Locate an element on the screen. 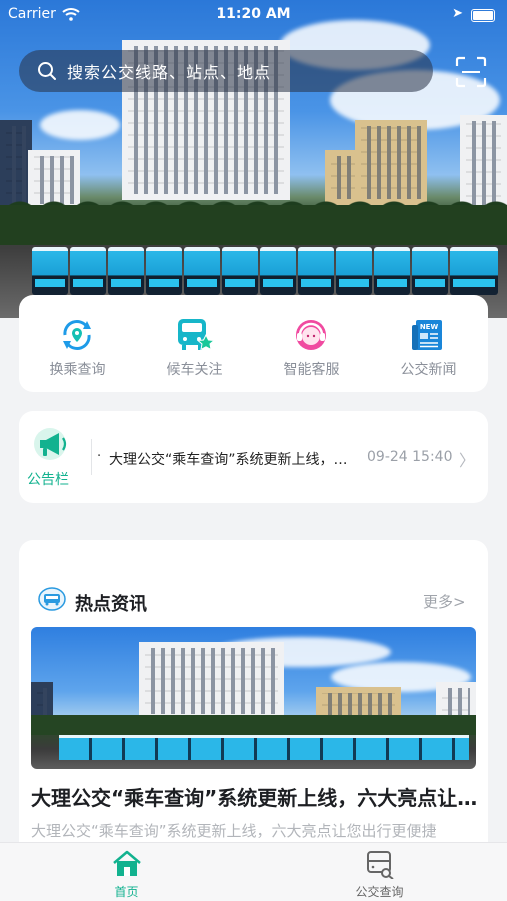  bus-row is located at coordinates (264, 747).